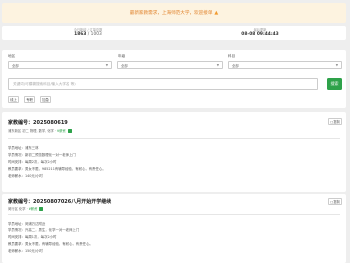 The image size is (350, 263). Describe the element at coordinates (45, 99) in the screenshot. I see `tag-urgent: 加急` at that location.